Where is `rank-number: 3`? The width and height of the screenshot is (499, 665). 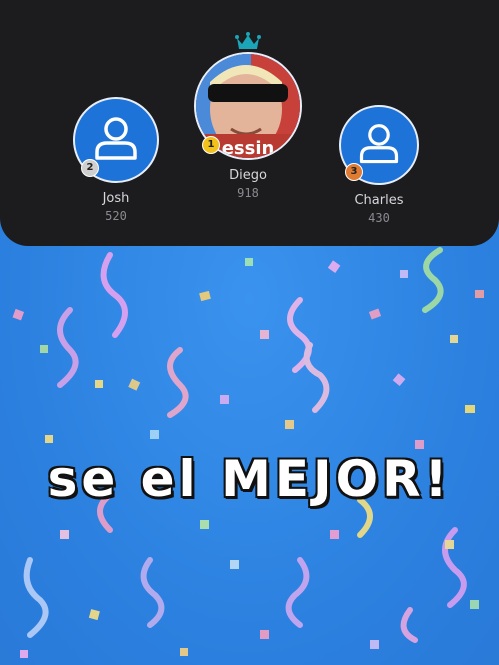
rank-number: 3 is located at coordinates (354, 171).